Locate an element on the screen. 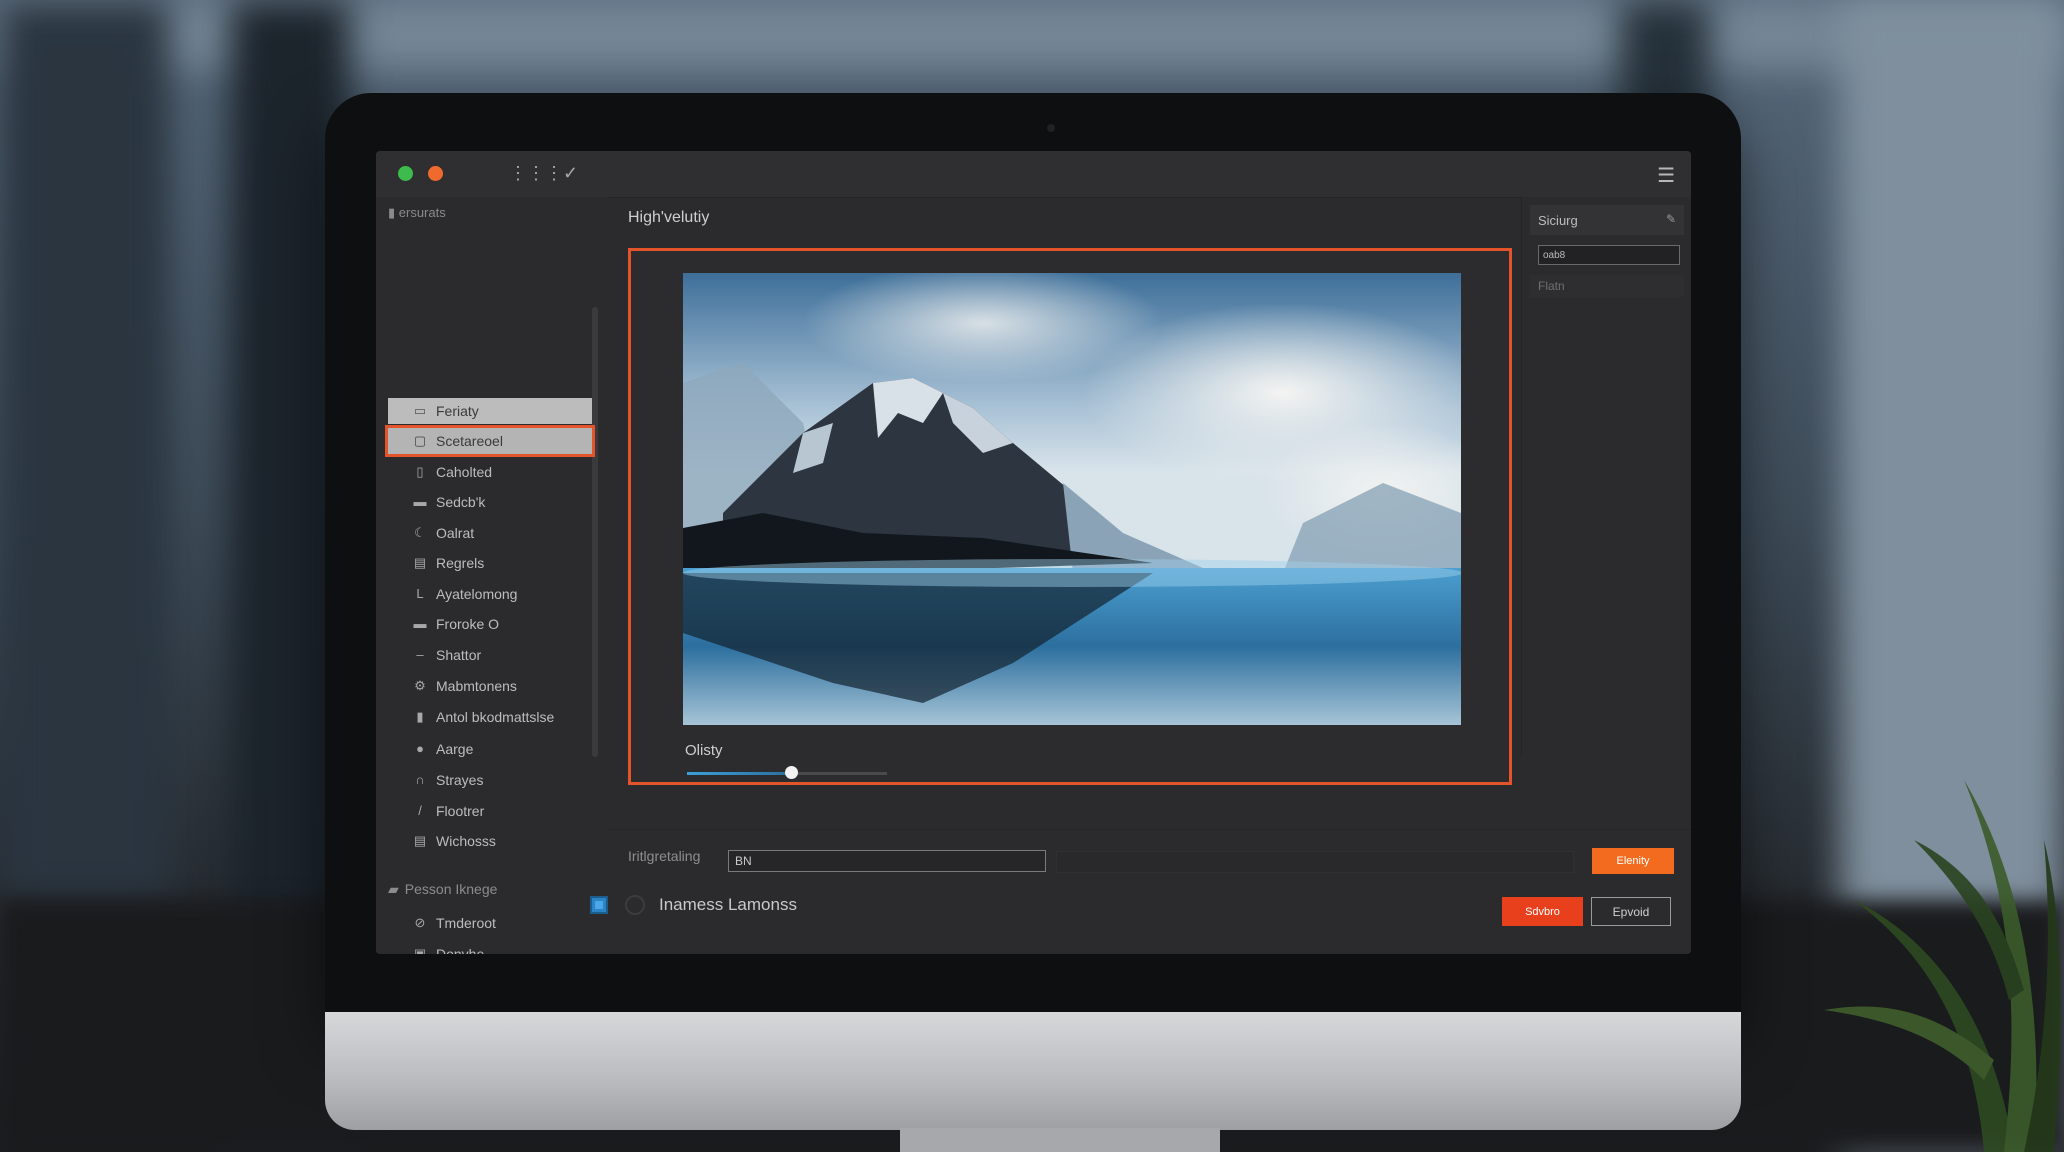  mountain-lake-image is located at coordinates (1072, 499).